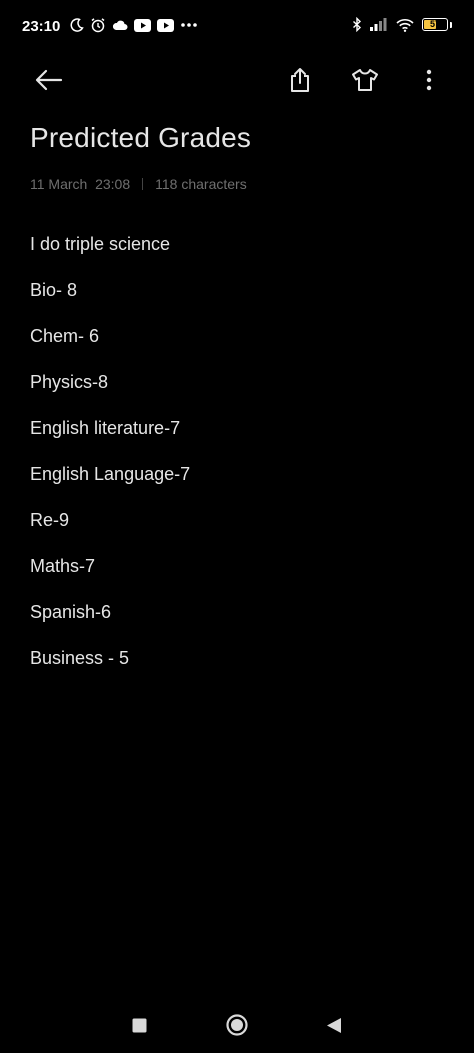  I want to click on more-vertical-icon, so click(429, 80).